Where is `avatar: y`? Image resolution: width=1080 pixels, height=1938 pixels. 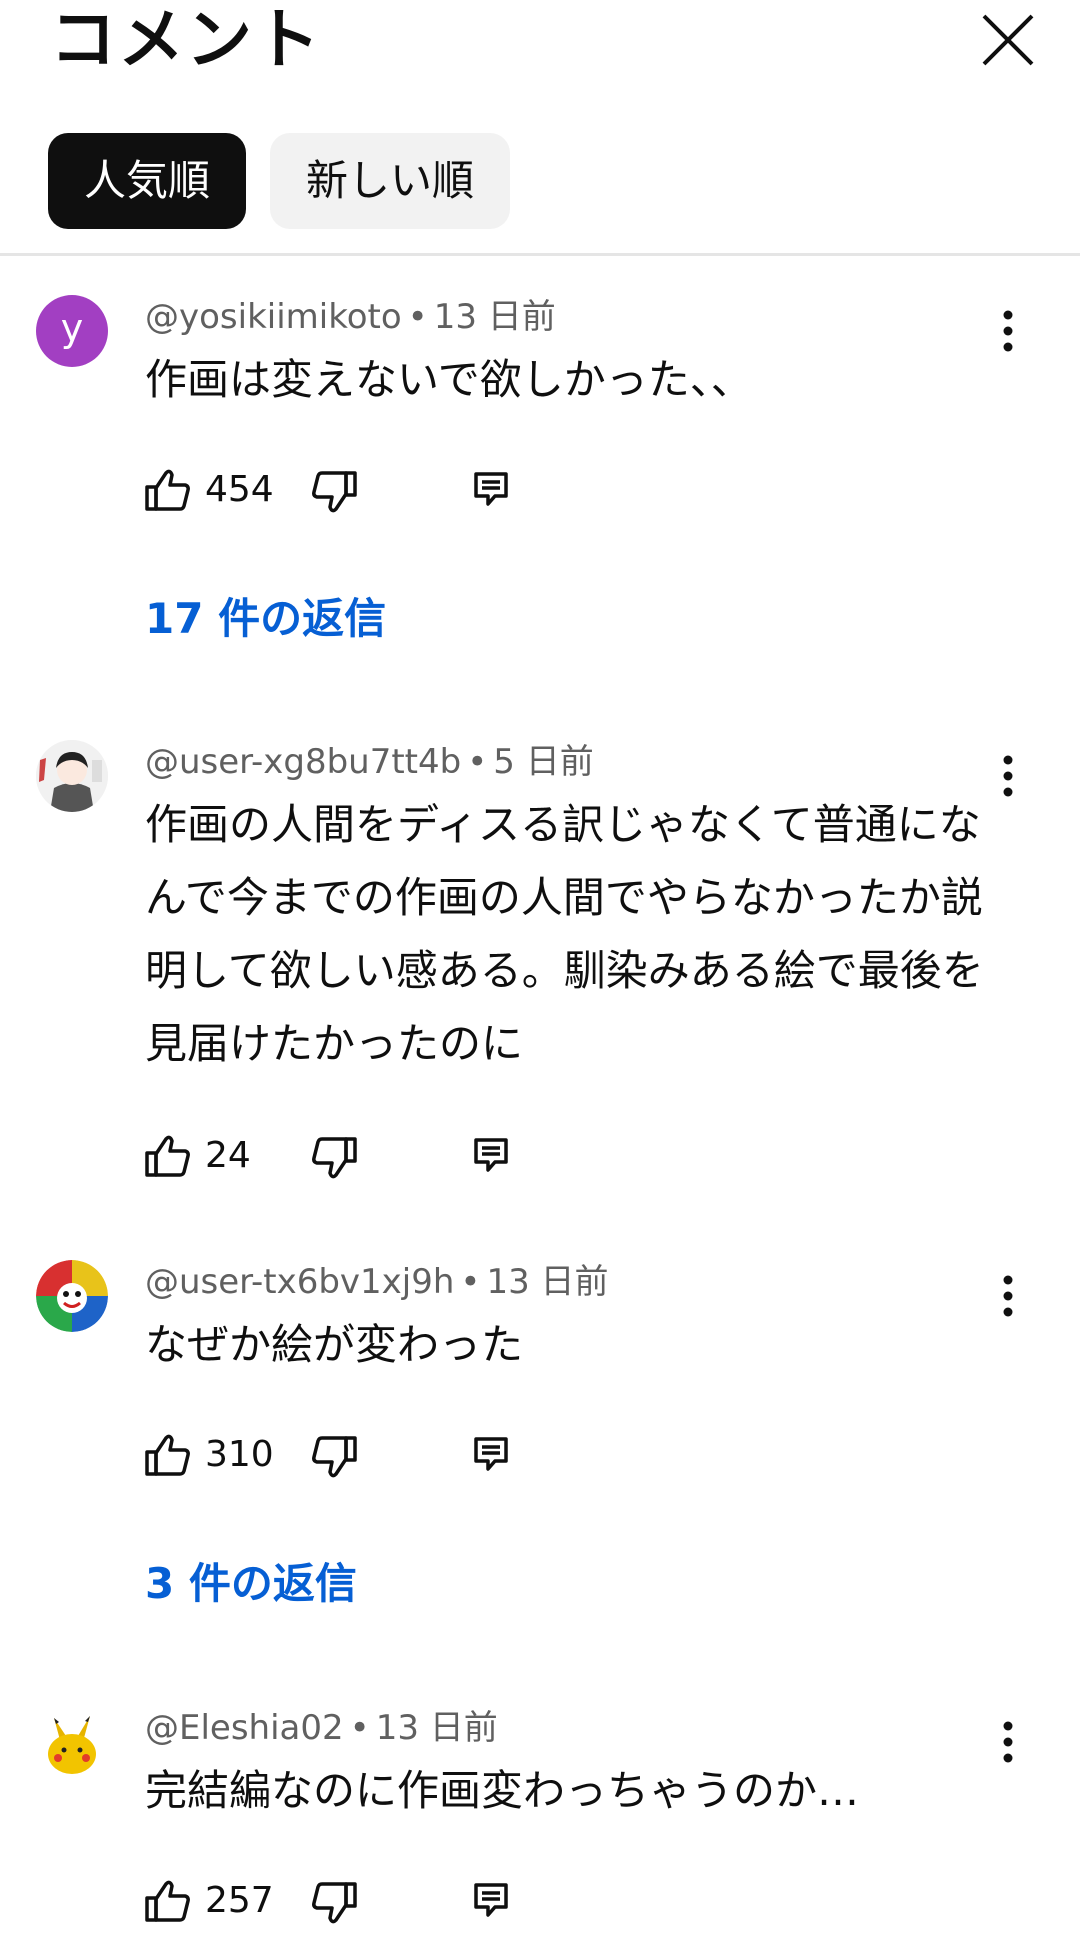 avatar: y is located at coordinates (72, 331).